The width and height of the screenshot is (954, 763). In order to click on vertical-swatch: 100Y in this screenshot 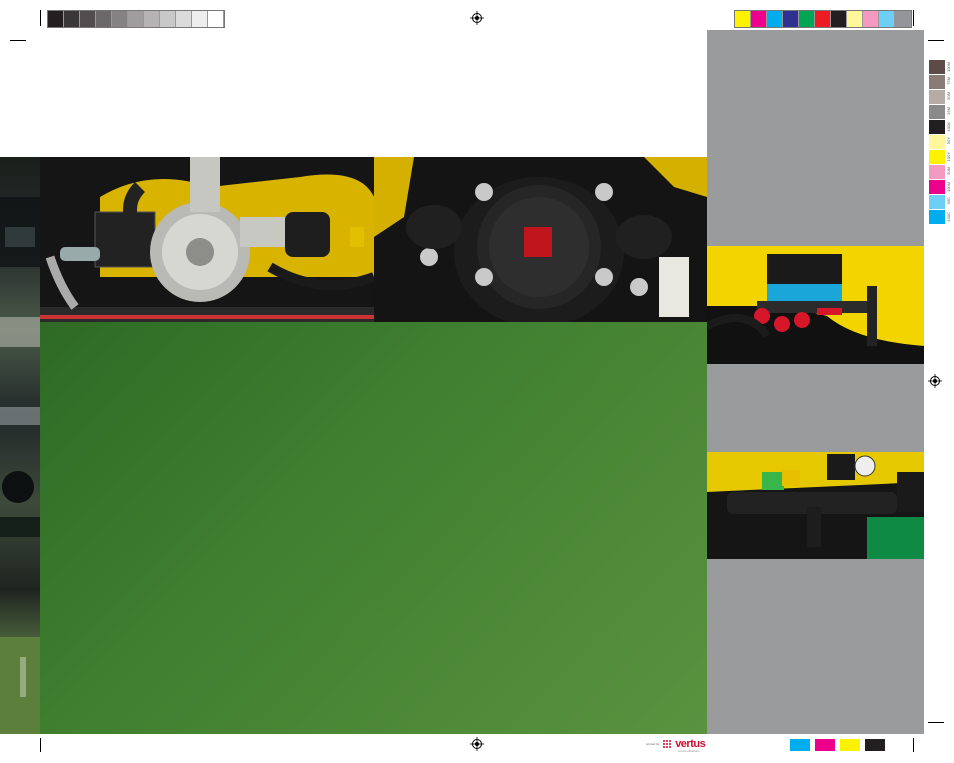, I will do `click(940, 157)`.